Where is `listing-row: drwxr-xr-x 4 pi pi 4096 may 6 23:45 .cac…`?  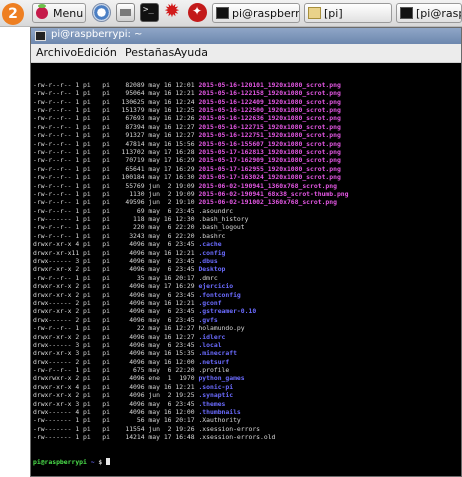
listing-row: drwxr-xr-x 4 pi pi 4096 may 6 23:45 .cac… is located at coordinates (247, 244).